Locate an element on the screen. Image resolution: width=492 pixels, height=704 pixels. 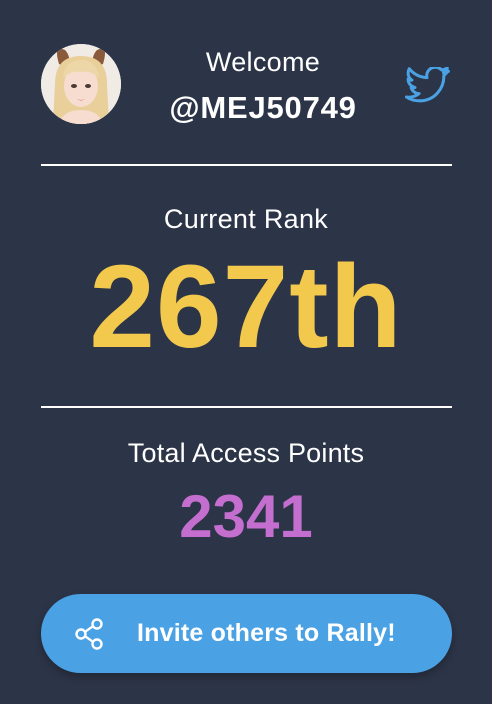
rank-value: 267th is located at coordinates (246, 307).